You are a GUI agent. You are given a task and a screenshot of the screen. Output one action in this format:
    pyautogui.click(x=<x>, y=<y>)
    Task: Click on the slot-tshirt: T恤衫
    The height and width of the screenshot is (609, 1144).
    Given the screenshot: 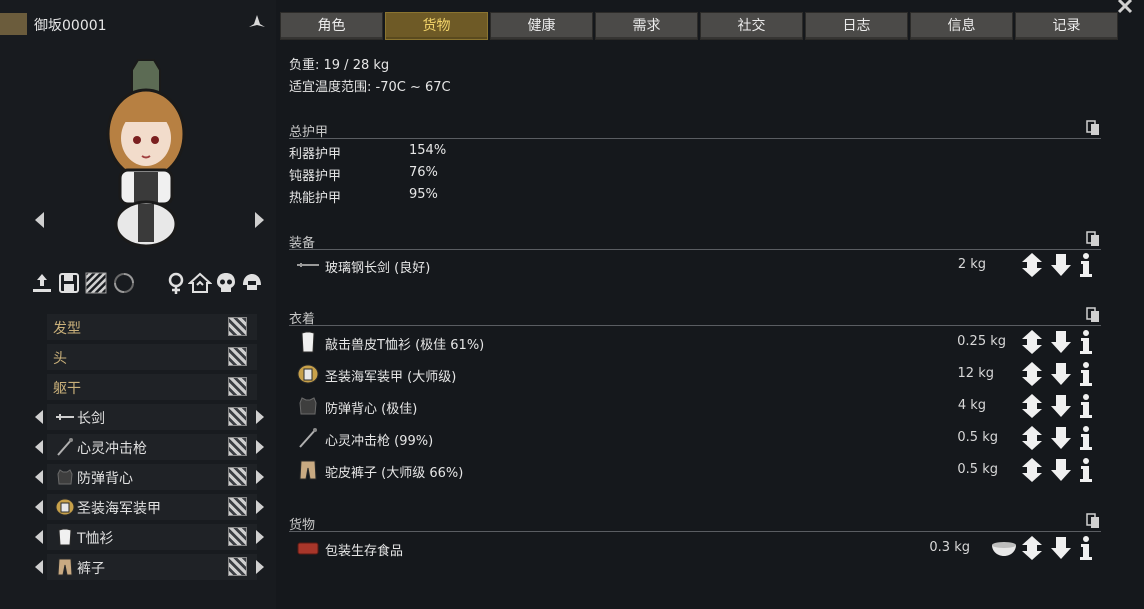 What is the action you would take?
    pyautogui.click(x=153, y=537)
    